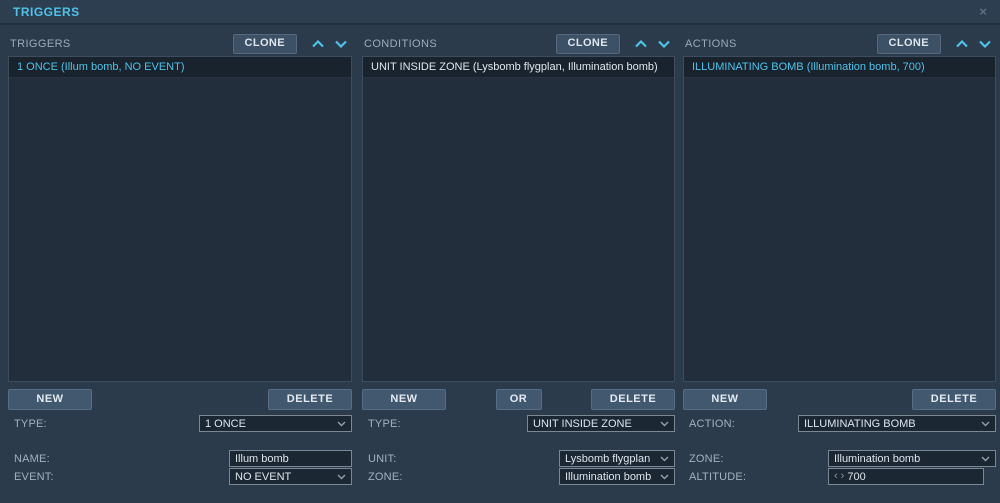 This screenshot has height=503, width=1000. Describe the element at coordinates (263, 476) in the screenshot. I see `trigger-event-value: NO EVENT` at that location.